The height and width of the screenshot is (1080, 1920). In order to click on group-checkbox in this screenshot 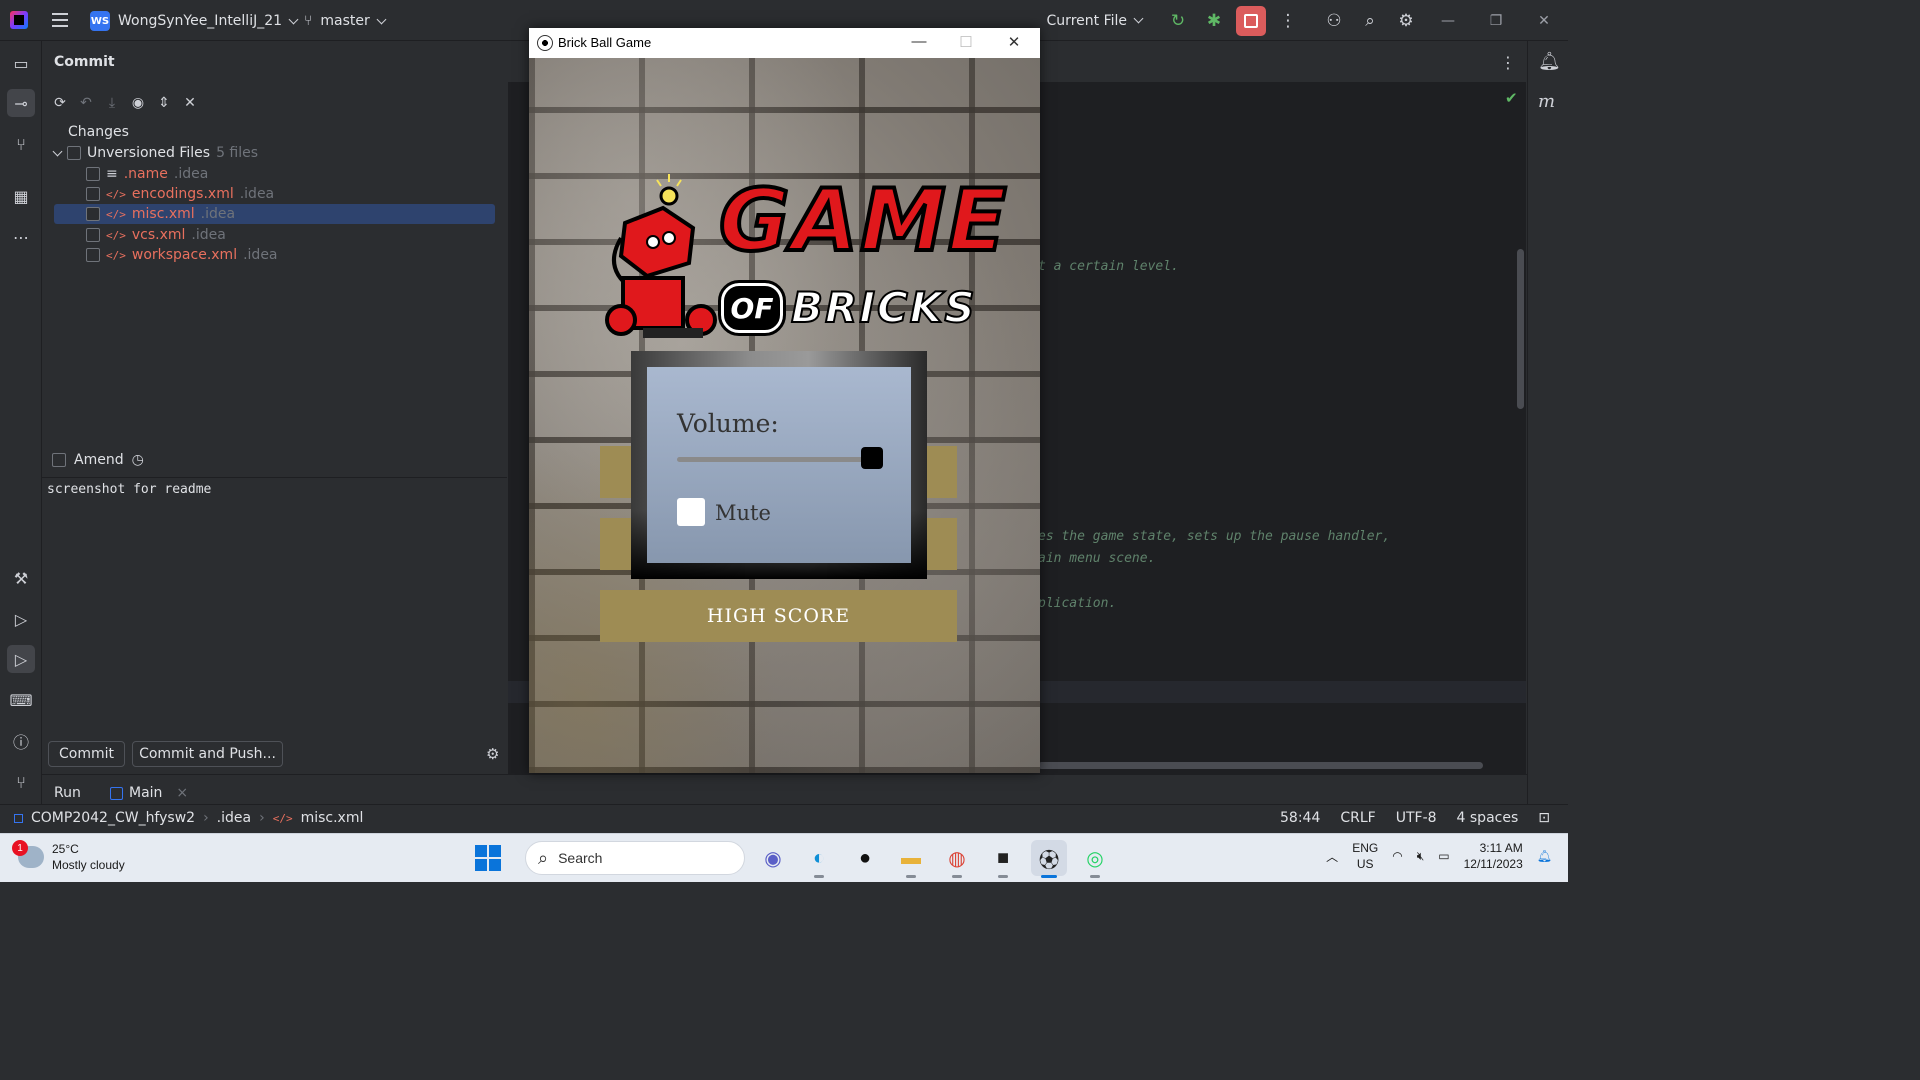, I will do `click(74, 153)`.